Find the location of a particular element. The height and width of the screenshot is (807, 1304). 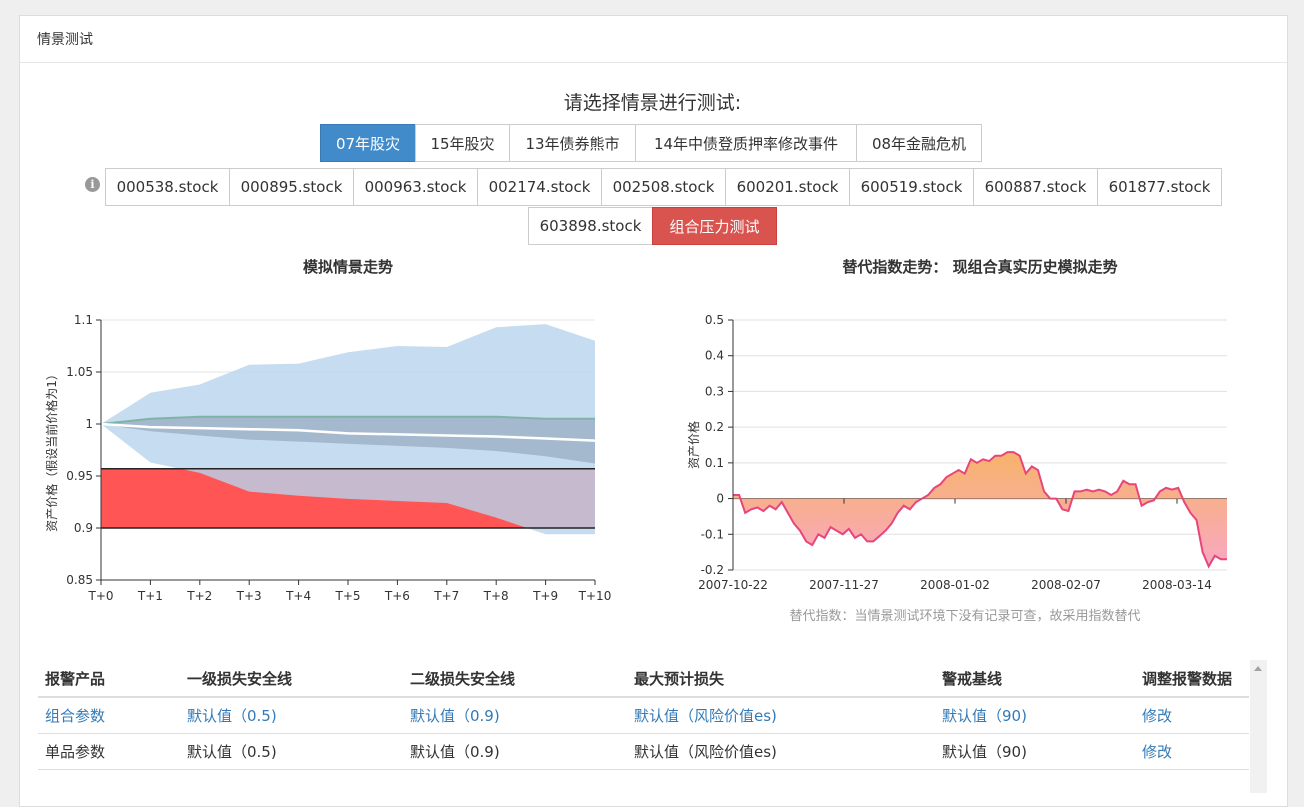

right-chart-caption: 替代指数：当情景测试环境下没有记录可查，故采用指数替代 is located at coordinates (965, 616).